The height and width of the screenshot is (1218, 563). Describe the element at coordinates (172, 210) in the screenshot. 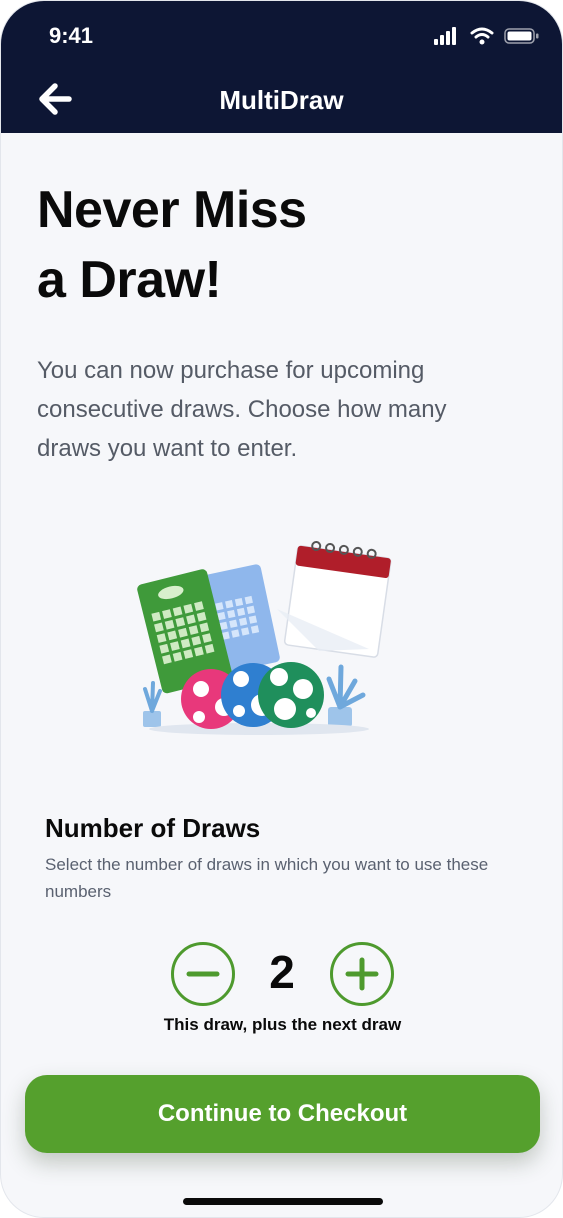

I see `headline-line-1: Never Miss` at that location.